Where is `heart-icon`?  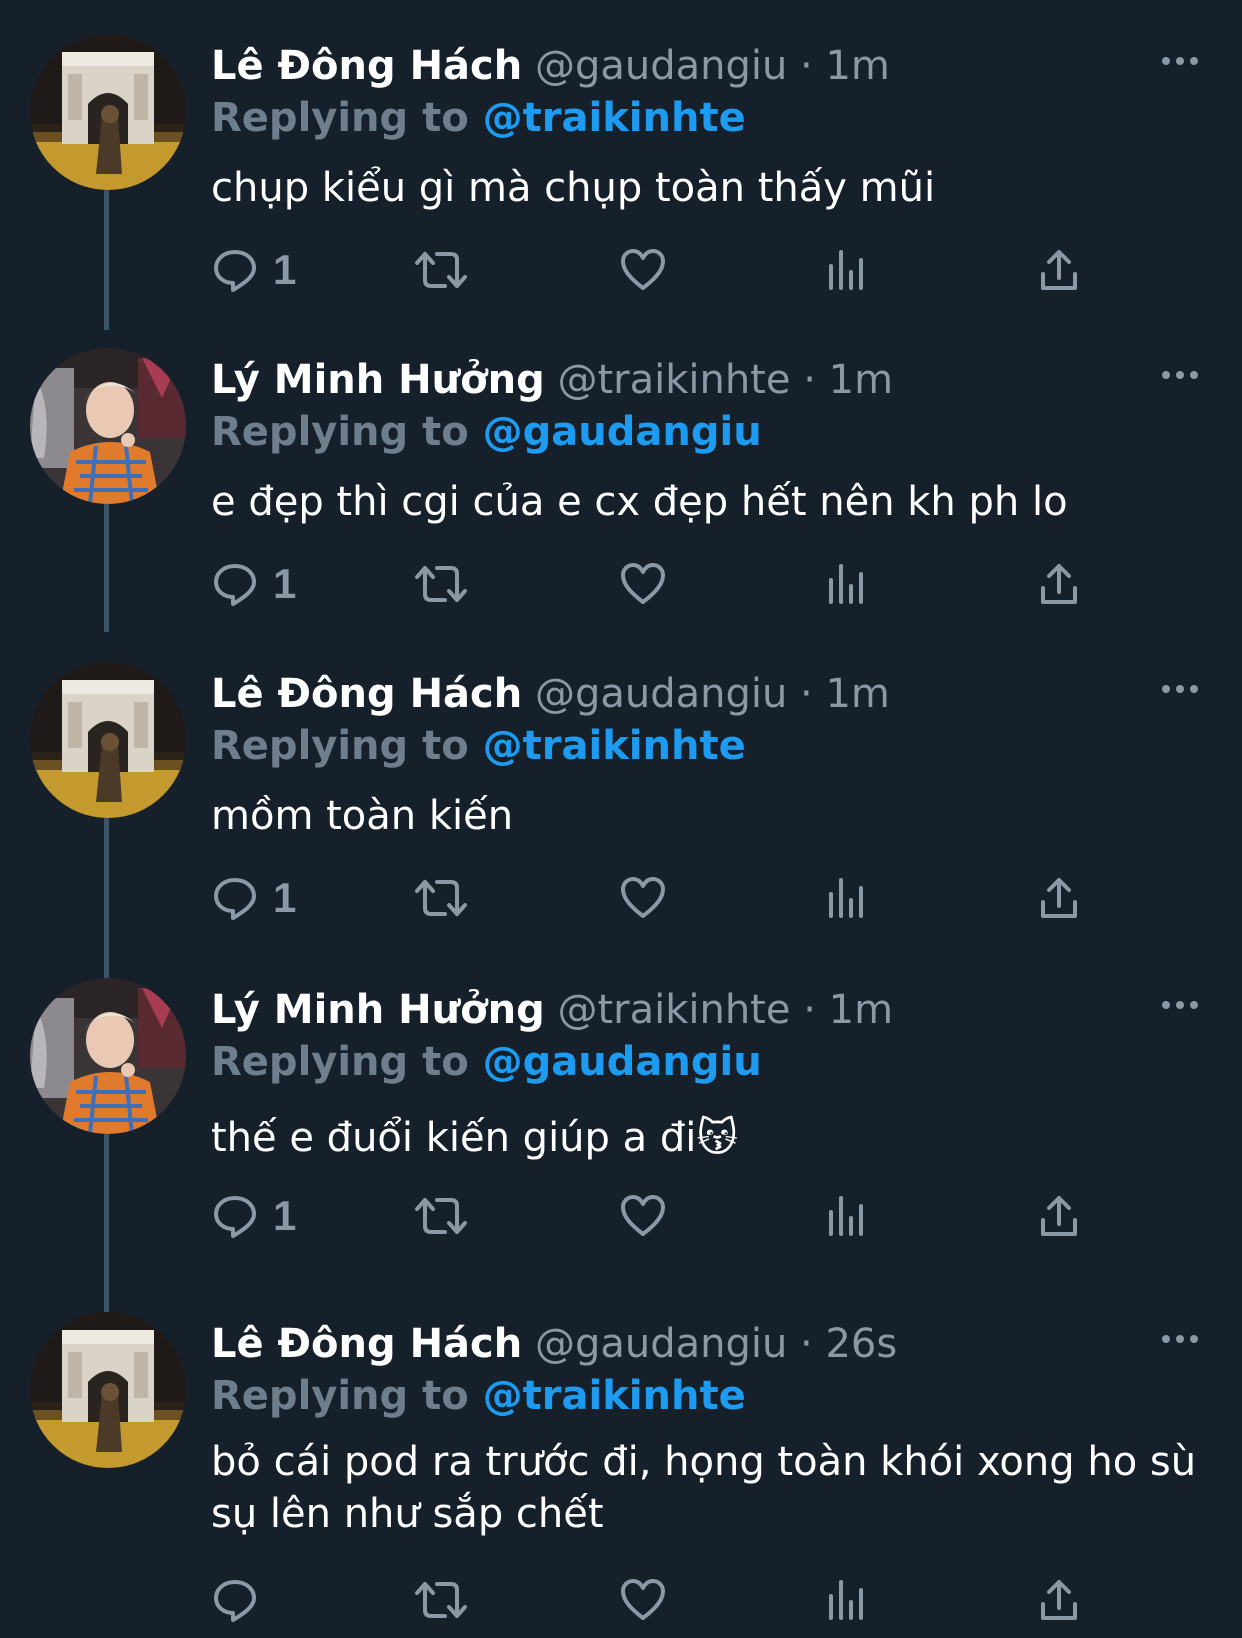 heart-icon is located at coordinates (643, 897).